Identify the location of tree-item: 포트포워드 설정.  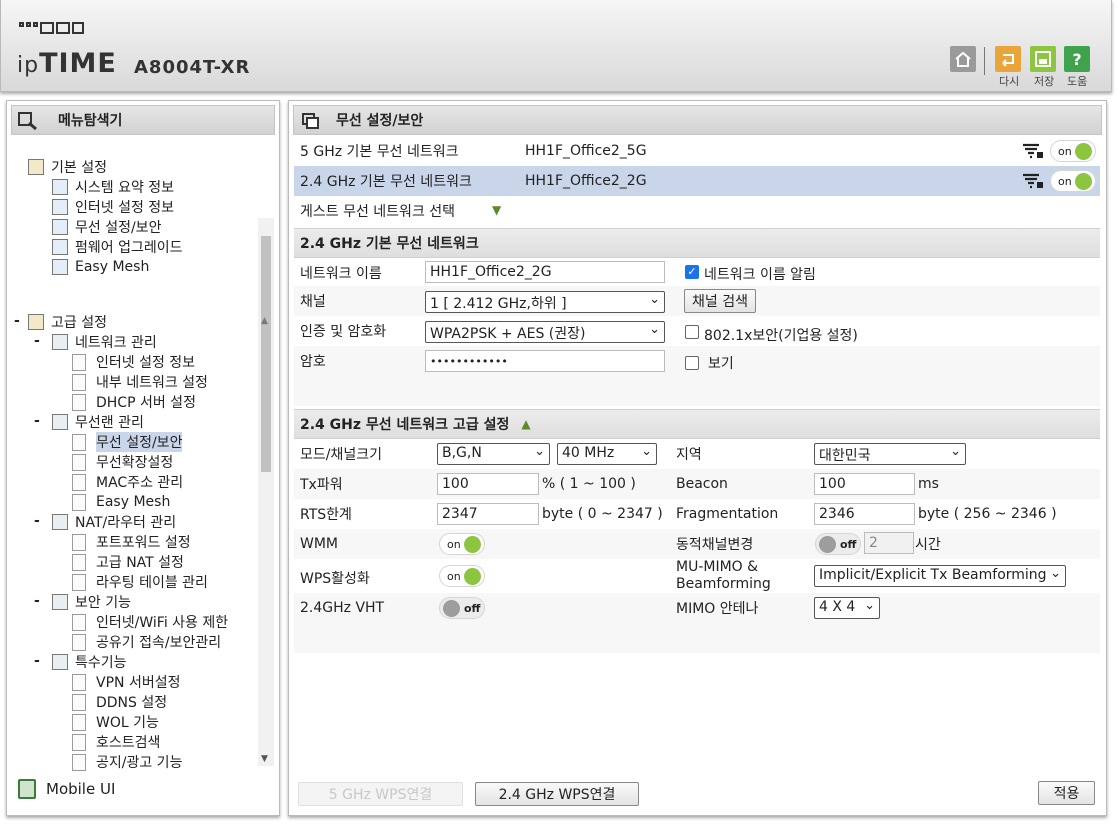
(131, 542).